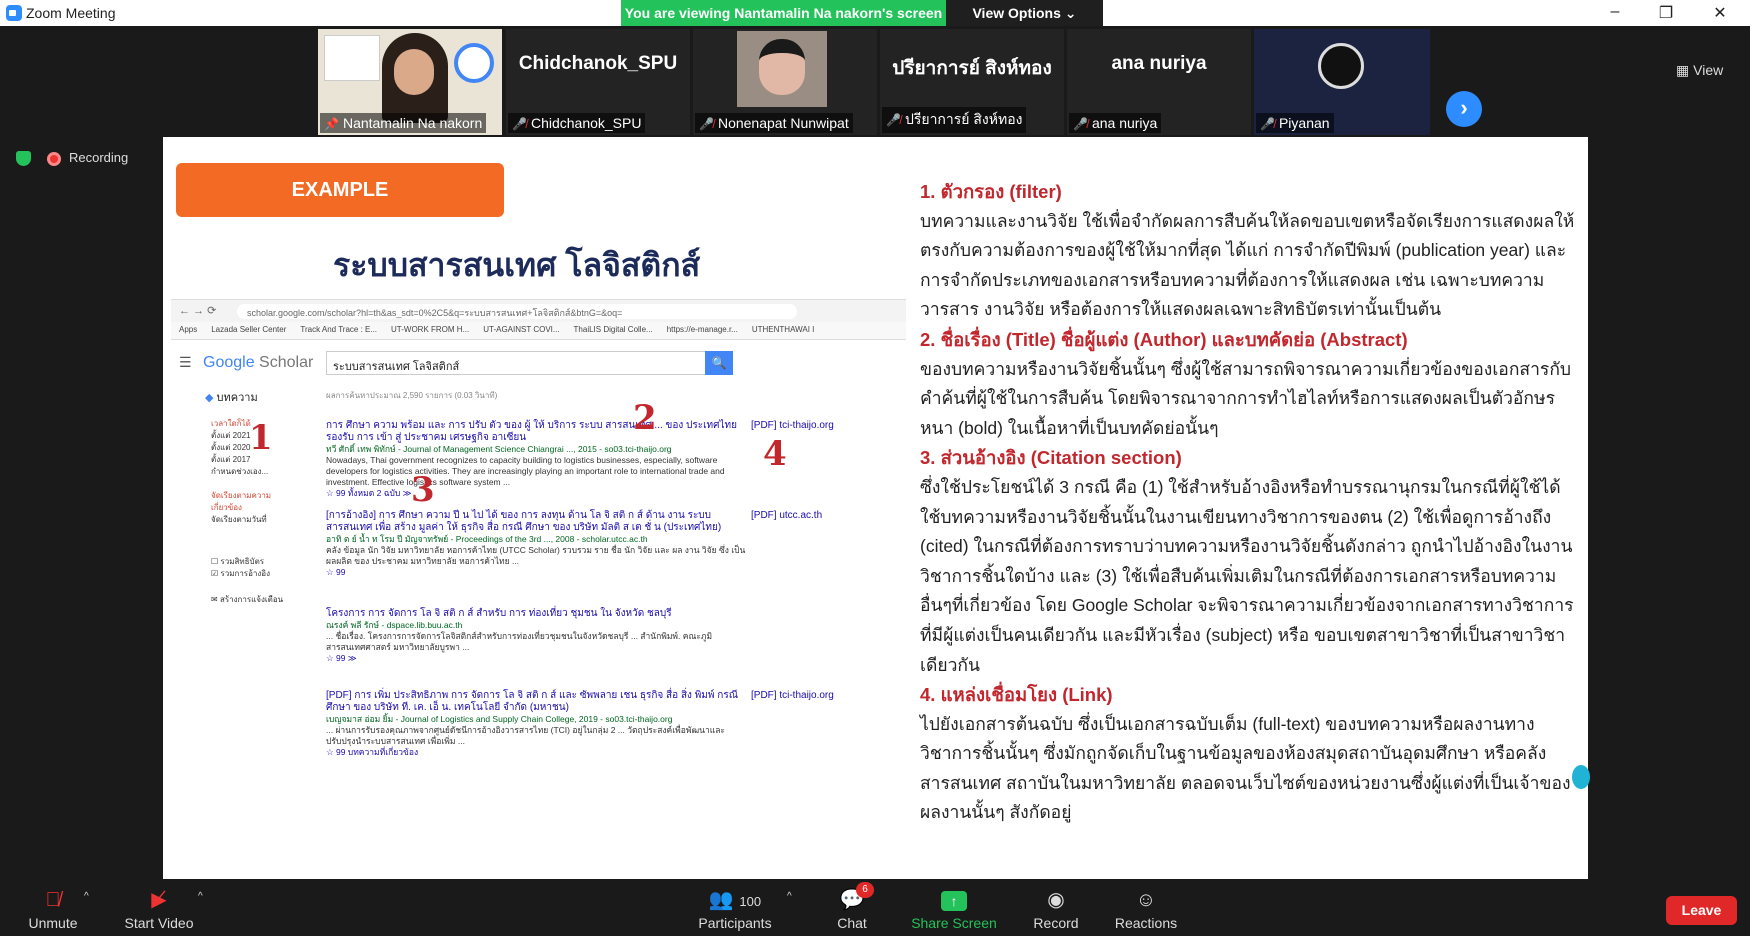 This screenshot has width=1750, height=936. I want to click on record-label: Record, so click(1056, 923).